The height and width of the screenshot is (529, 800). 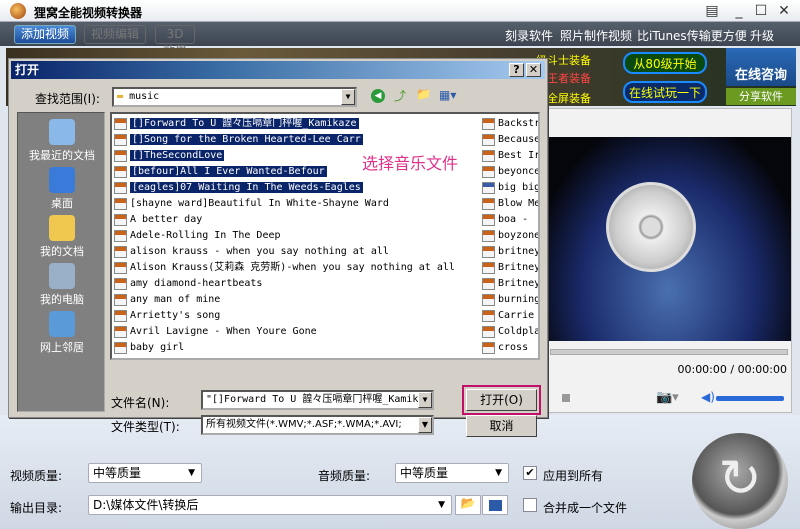 I want to click on ad-button-play: 在线试玩一下, so click(x=665, y=92).